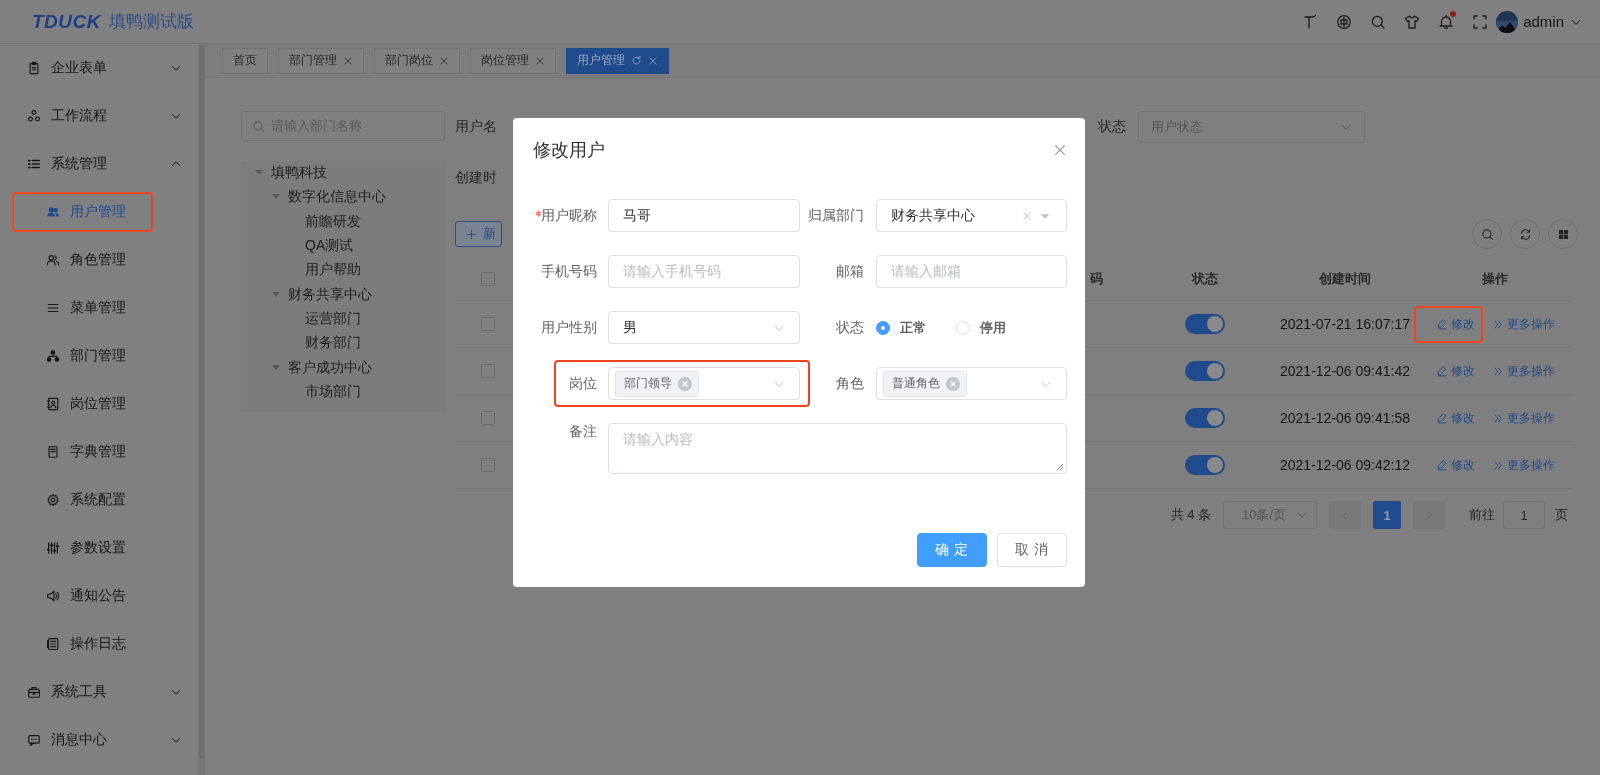 This screenshot has width=1600, height=775. What do you see at coordinates (330, 294) in the screenshot?
I see `tree-node: 财务共享中心` at bounding box center [330, 294].